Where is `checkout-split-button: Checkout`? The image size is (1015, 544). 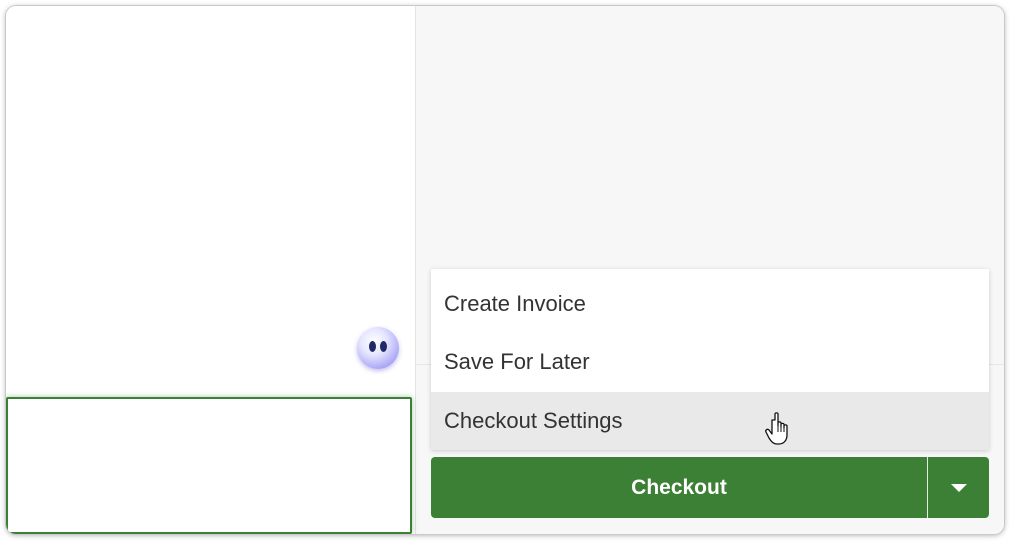
checkout-split-button: Checkout is located at coordinates (710, 487).